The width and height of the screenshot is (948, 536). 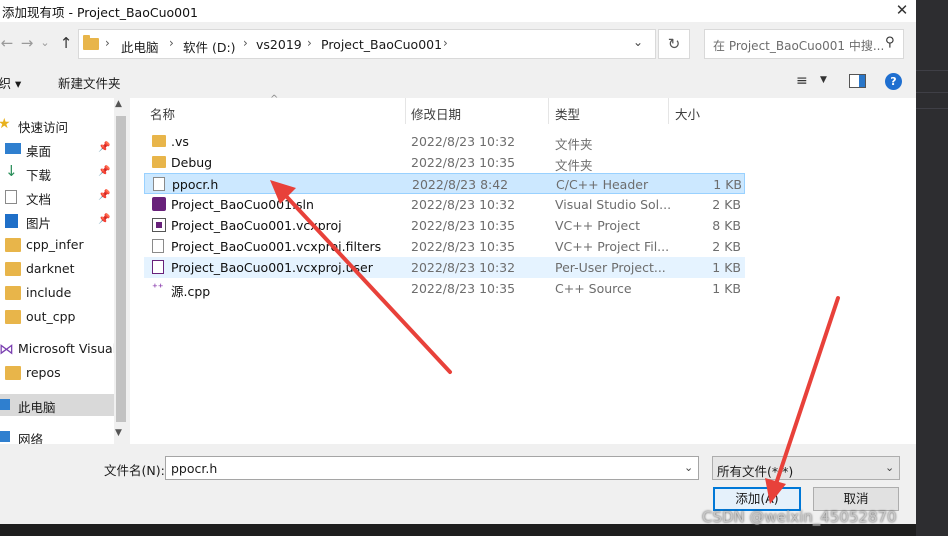 I want to click on column-header-date-modified: 修改日期, so click(x=477, y=111).